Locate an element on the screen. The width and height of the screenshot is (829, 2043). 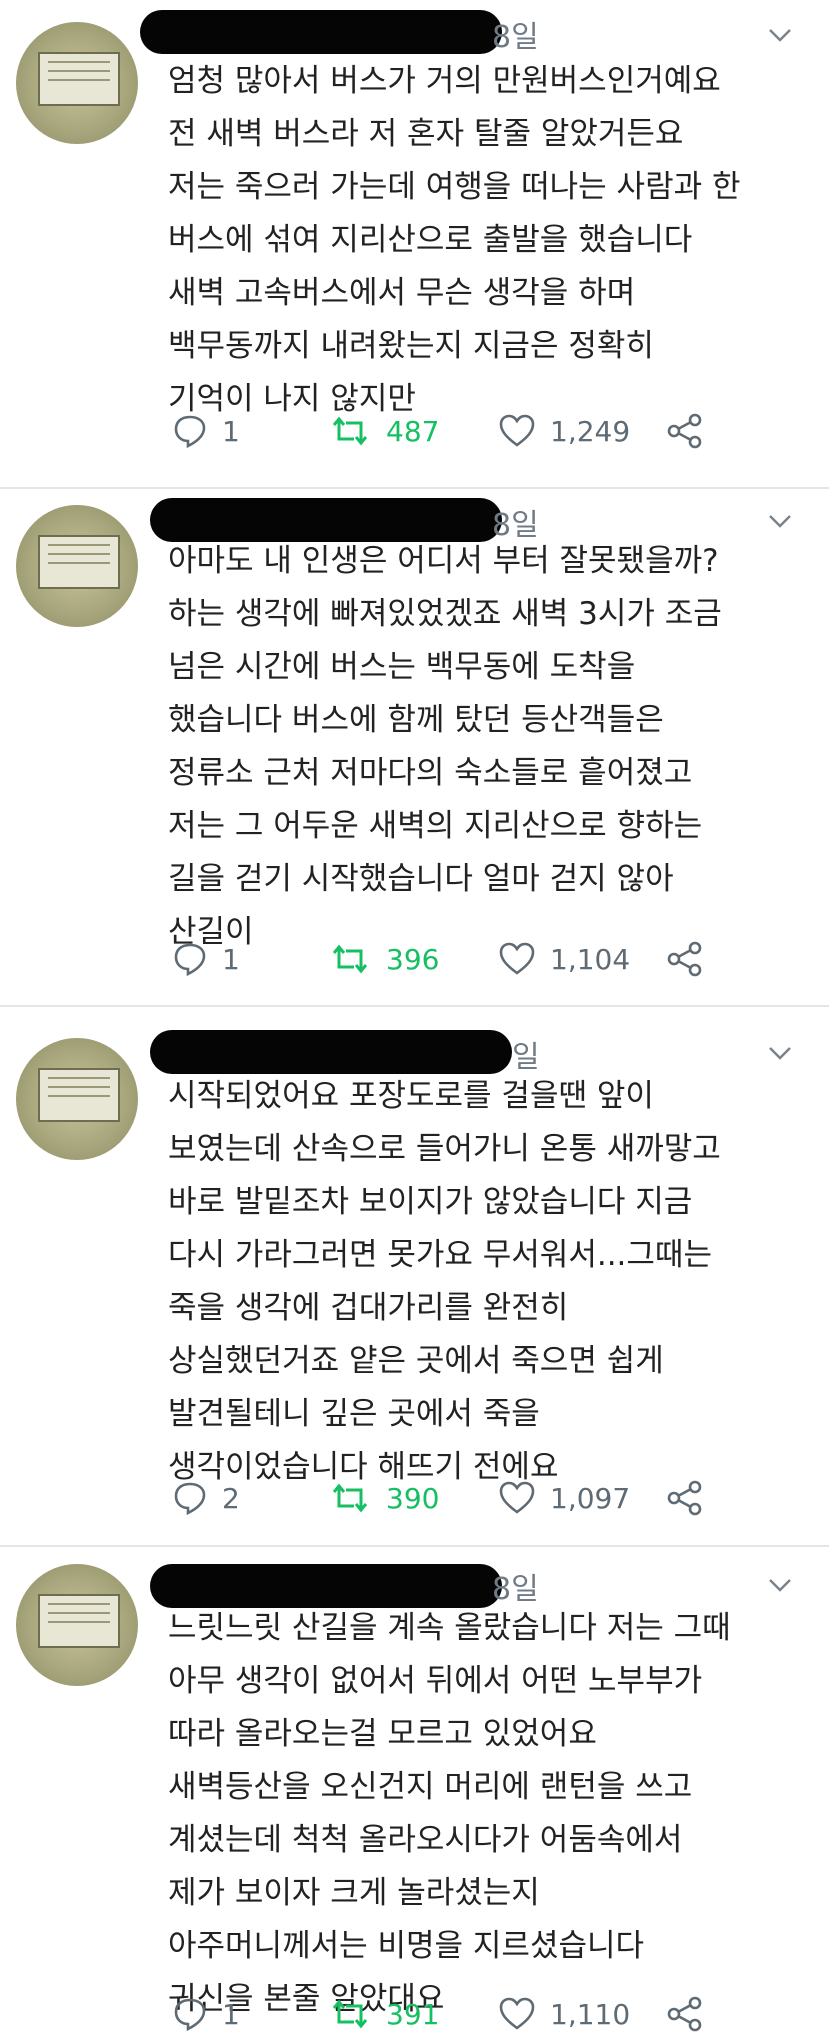
reply-count: 2 is located at coordinates (231, 1498).